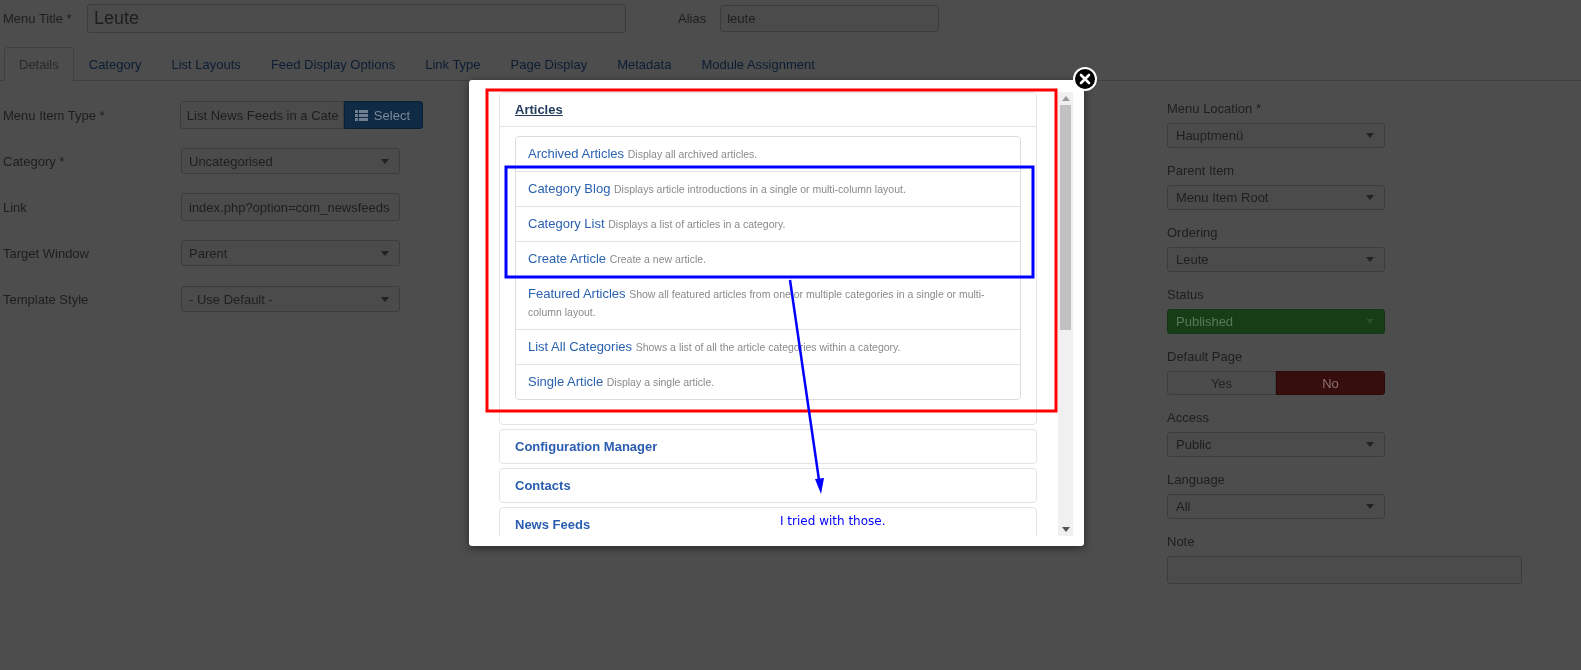 Image resolution: width=1581 pixels, height=670 pixels. Describe the element at coordinates (758, 64) in the screenshot. I see `tab: Module Assignment` at that location.